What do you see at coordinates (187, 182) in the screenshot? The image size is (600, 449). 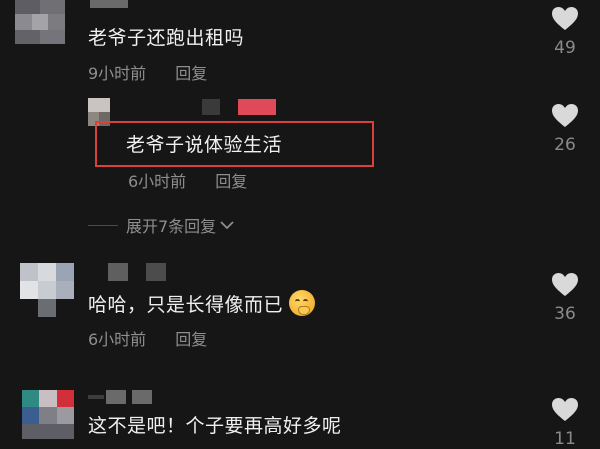 I see `reply-meta: 6小时前 回复` at bounding box center [187, 182].